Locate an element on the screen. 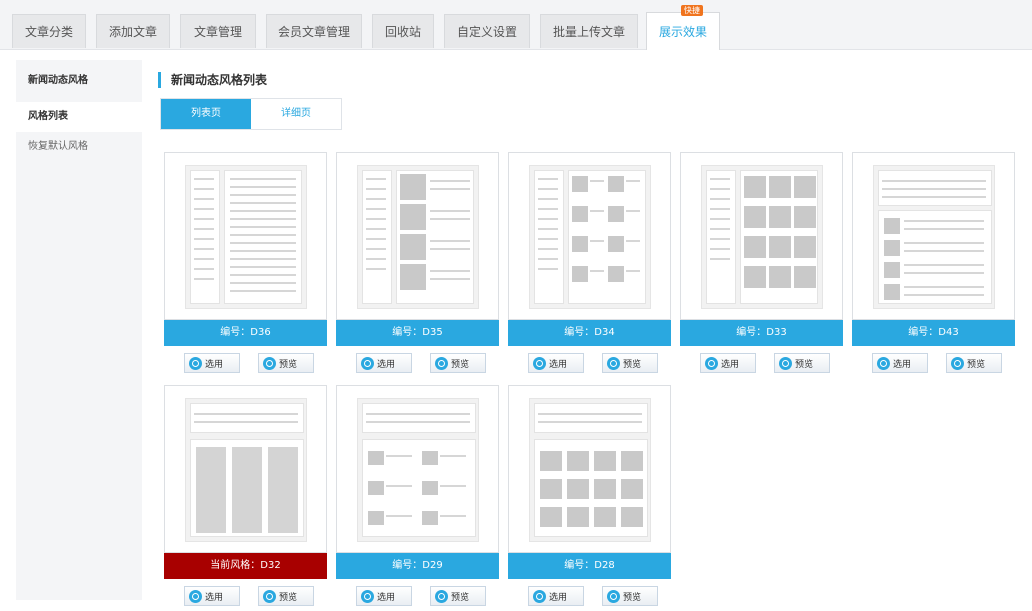  style-card-d36: 编号：D36 选用 预览 is located at coordinates (245, 263).